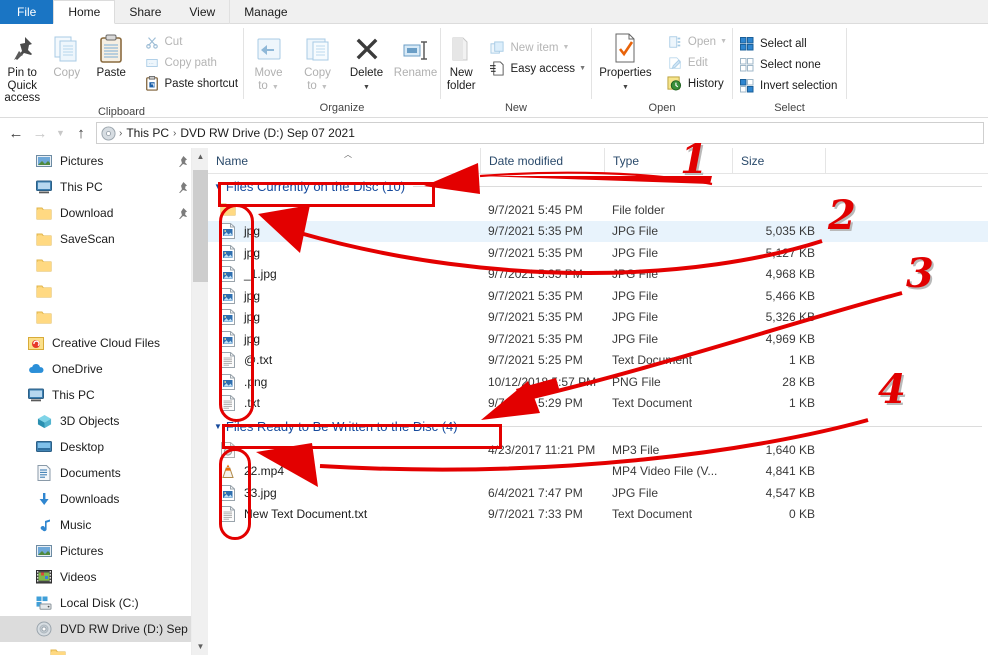 Image resolution: width=988 pixels, height=666 pixels. I want to click on pin-to-quick-access-button: Pin to Quick access, so click(22, 67).